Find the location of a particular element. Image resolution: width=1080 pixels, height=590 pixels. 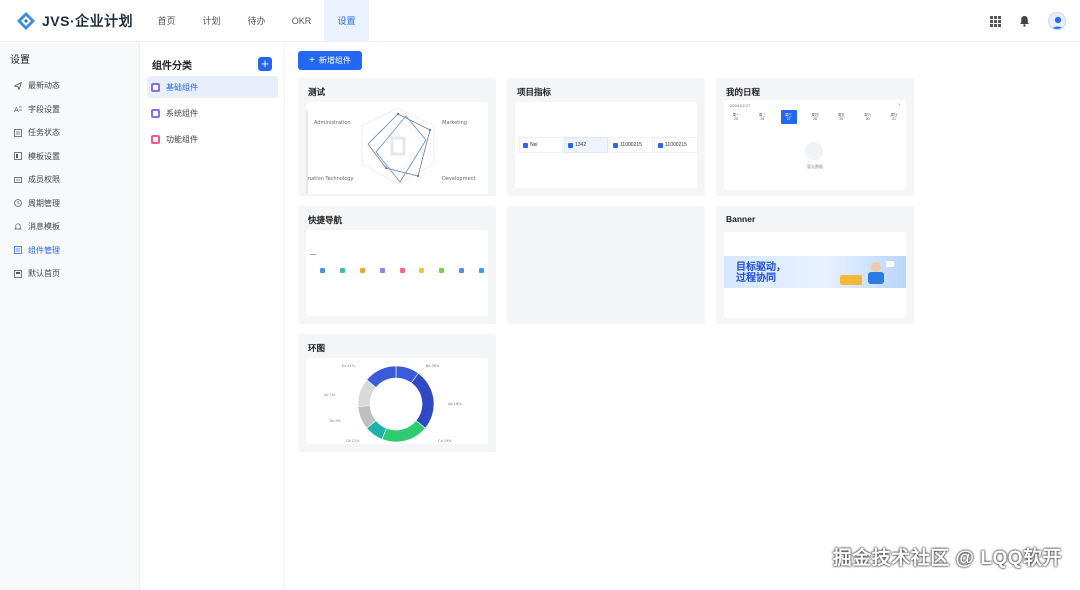

top-right-tools is located at coordinates (1028, 21).